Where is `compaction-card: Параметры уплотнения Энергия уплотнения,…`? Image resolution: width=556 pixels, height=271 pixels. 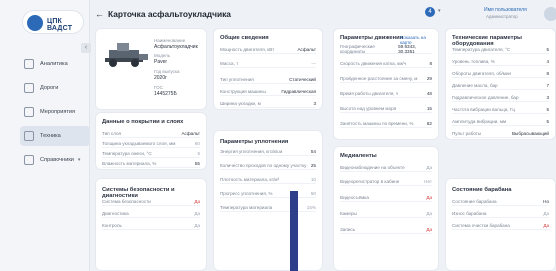
compaction-card: Параметры уплотнения Энергия уплотнения,… is located at coordinates (268, 200).